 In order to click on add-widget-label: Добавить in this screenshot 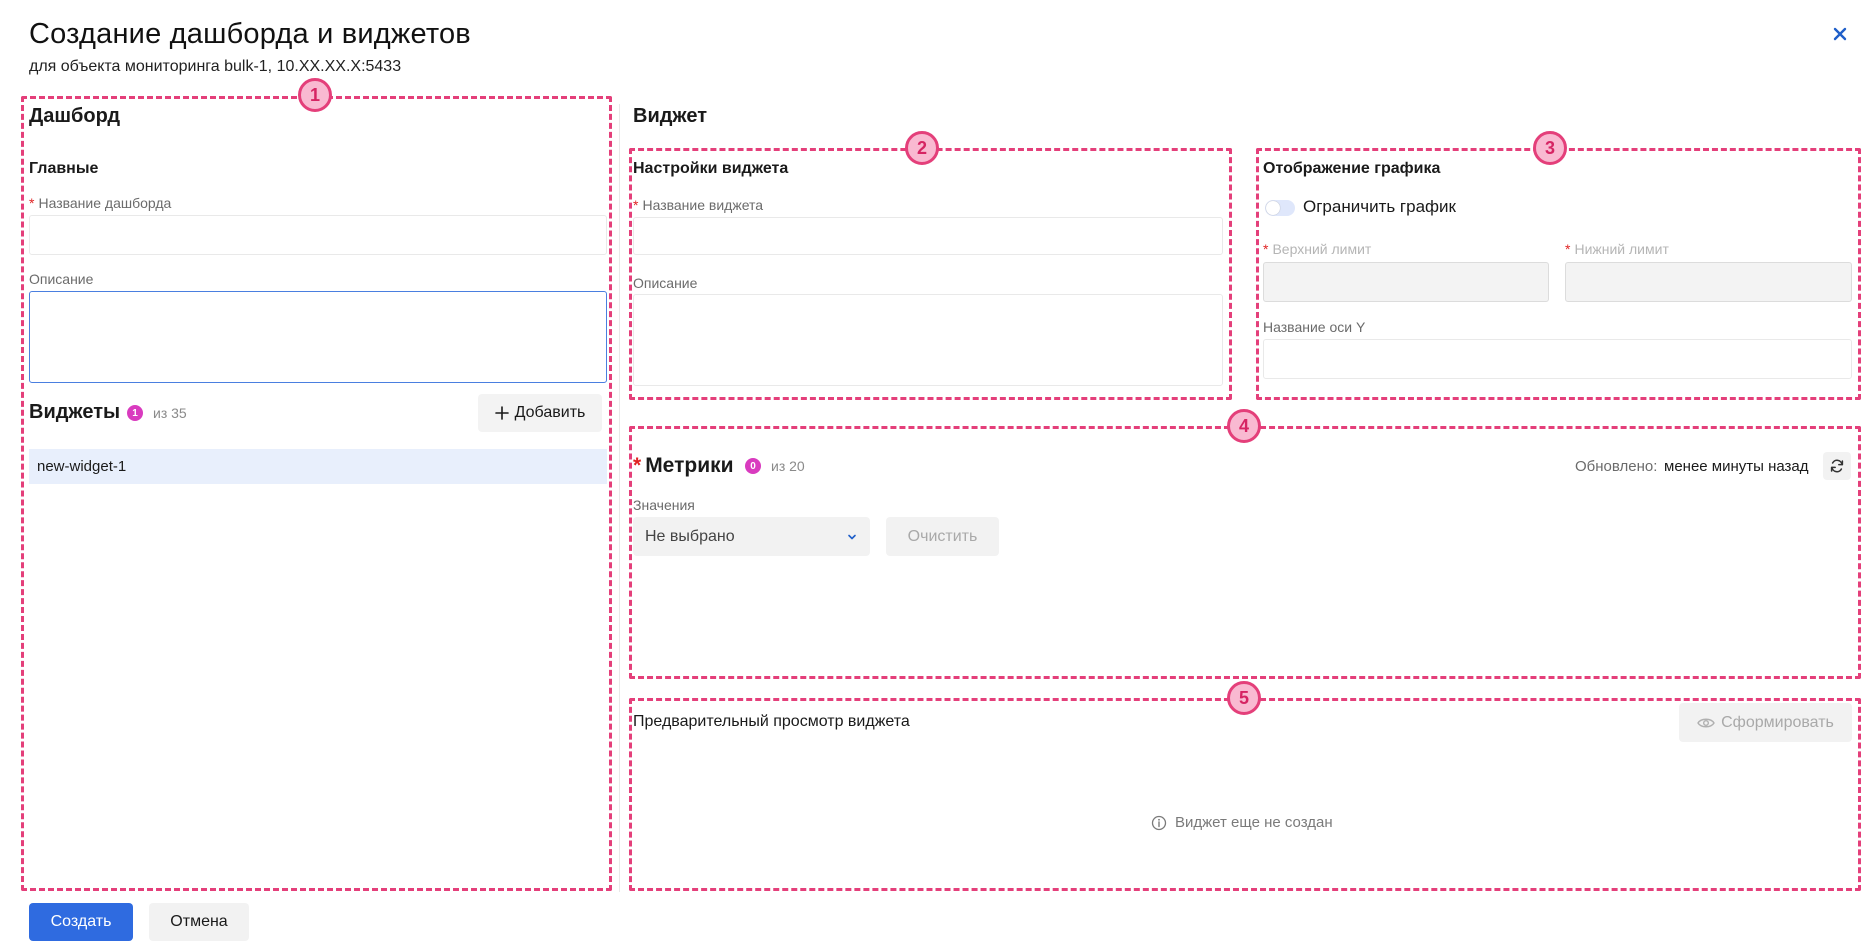, I will do `click(550, 412)`.